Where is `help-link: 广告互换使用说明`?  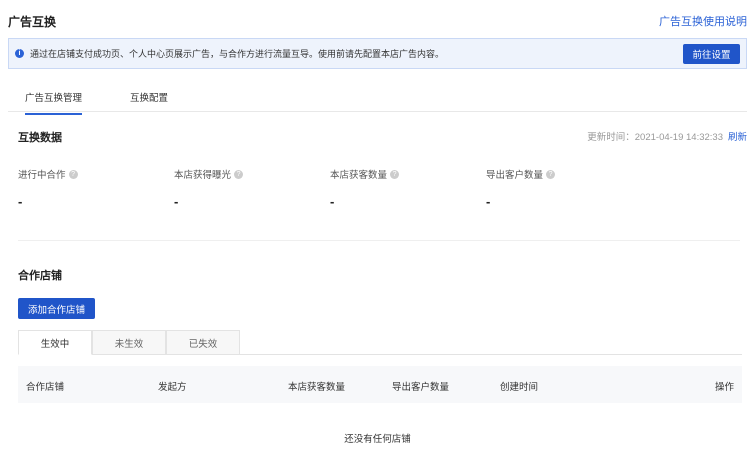 help-link: 广告互换使用说明 is located at coordinates (703, 21).